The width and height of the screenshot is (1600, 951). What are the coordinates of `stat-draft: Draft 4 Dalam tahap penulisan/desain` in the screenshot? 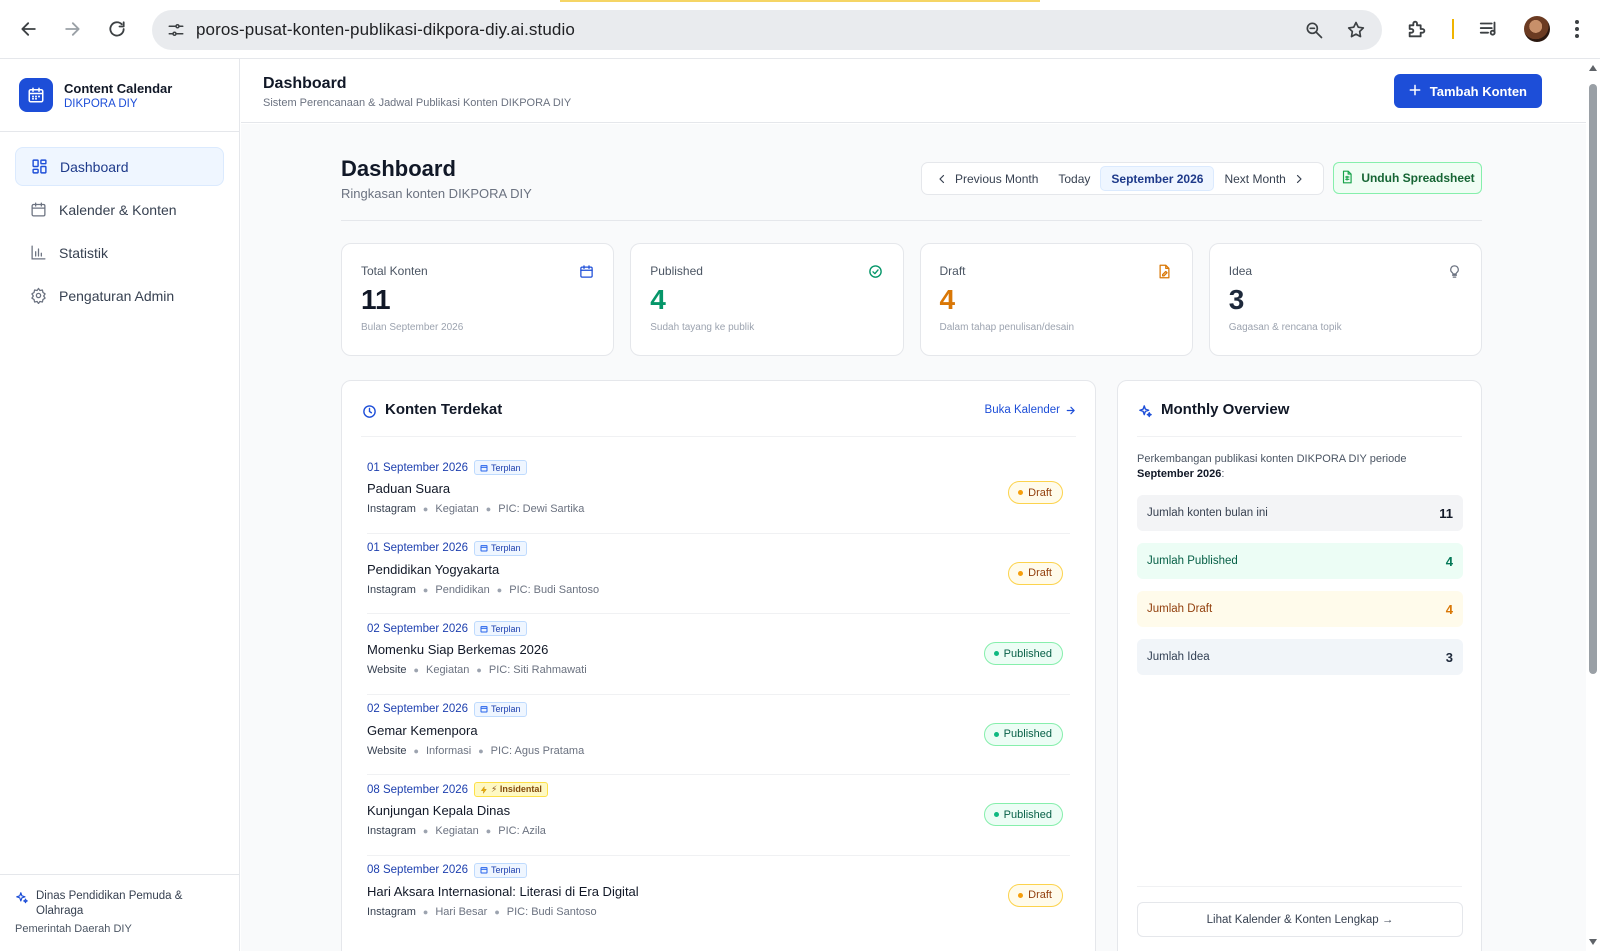 It's located at (1056, 299).